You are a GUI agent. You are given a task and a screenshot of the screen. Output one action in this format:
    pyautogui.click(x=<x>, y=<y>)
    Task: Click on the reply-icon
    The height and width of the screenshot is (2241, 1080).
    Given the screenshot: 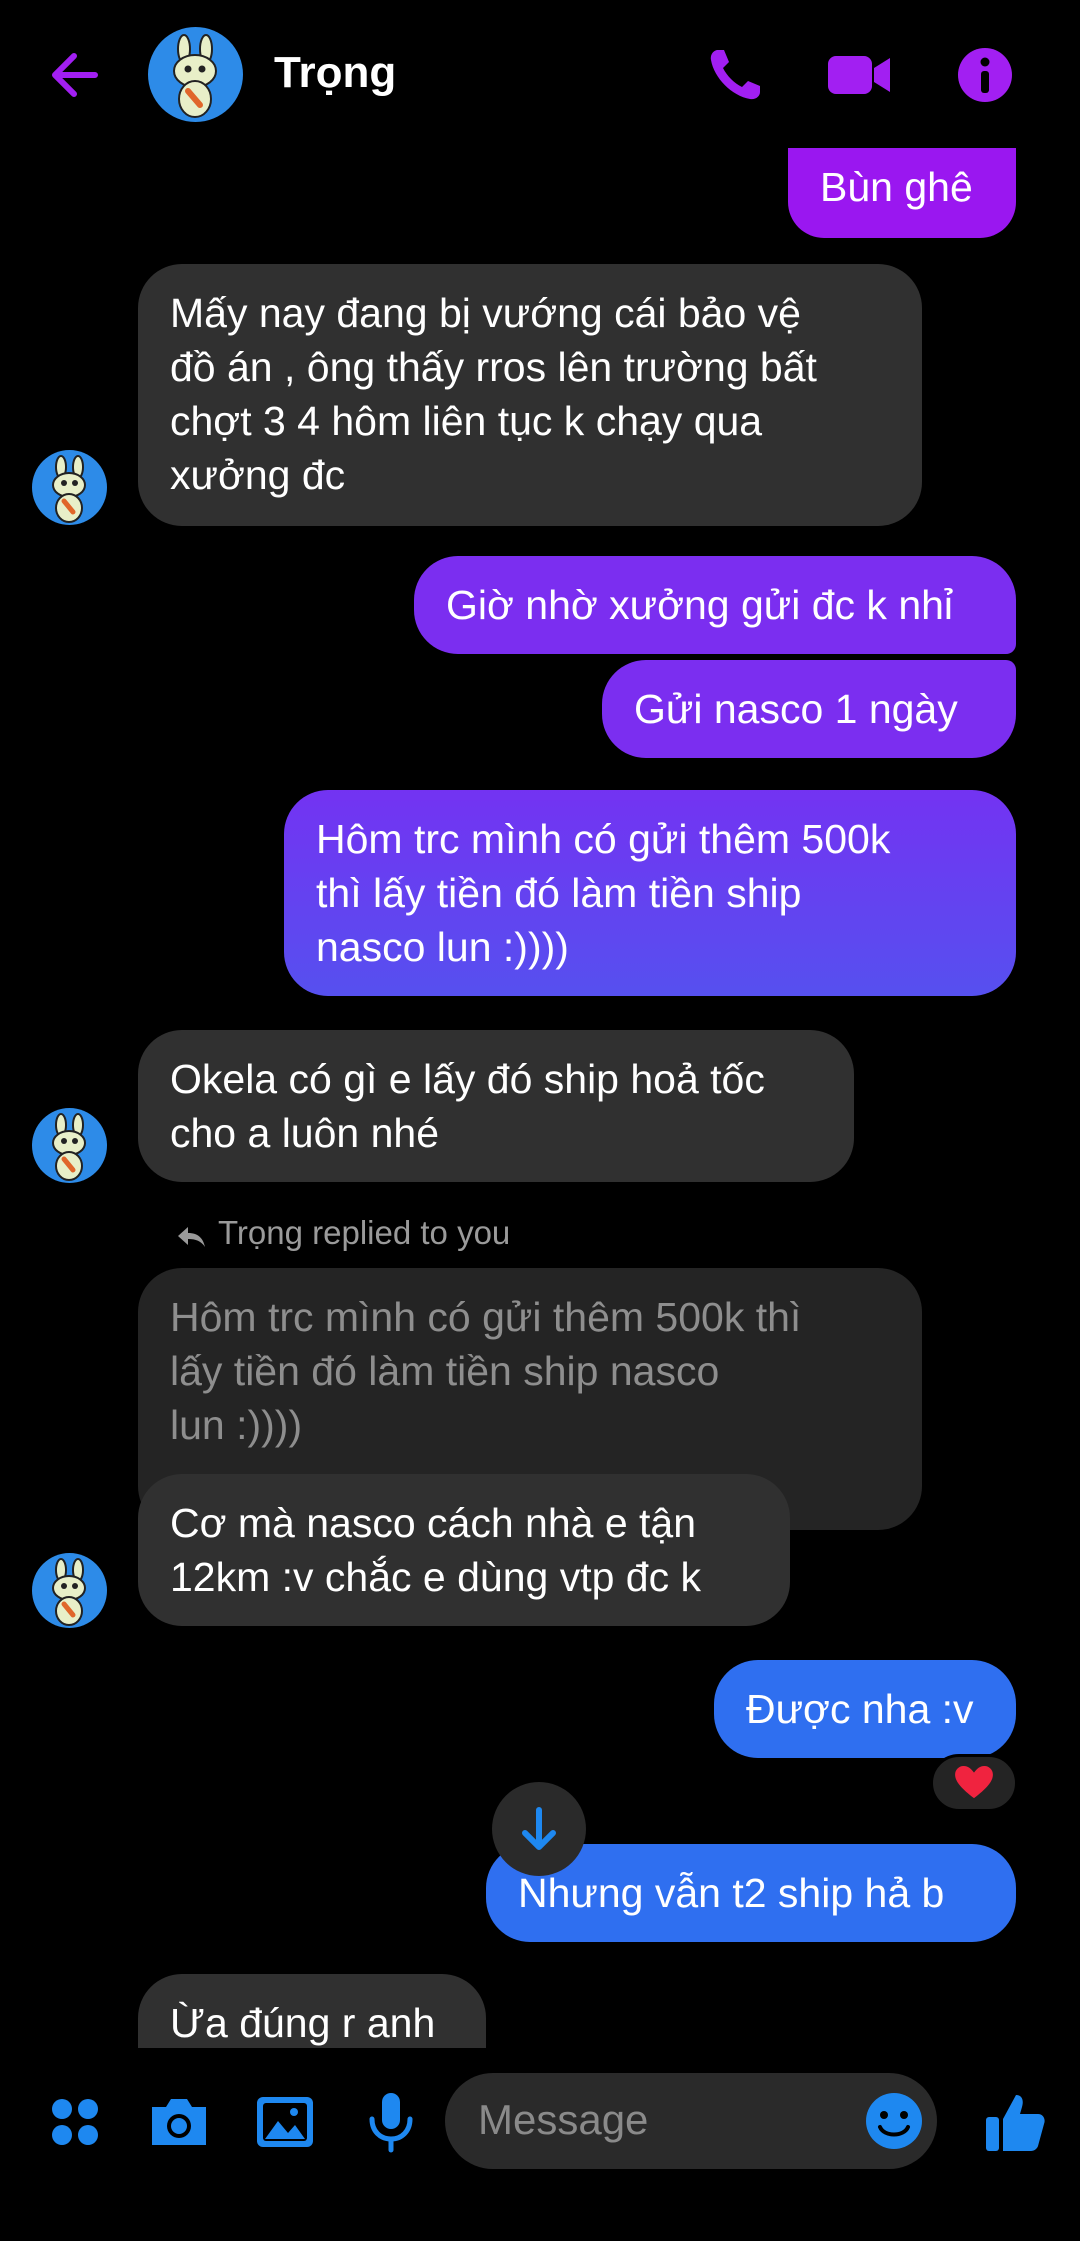 What is the action you would take?
    pyautogui.click(x=191, y=1237)
    